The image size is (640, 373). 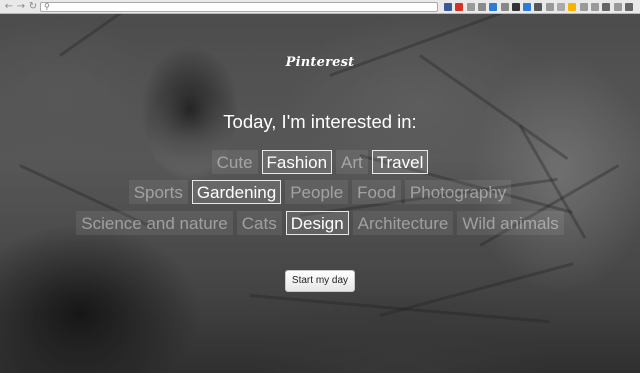 I want to click on grid-icon, so click(x=504, y=7).